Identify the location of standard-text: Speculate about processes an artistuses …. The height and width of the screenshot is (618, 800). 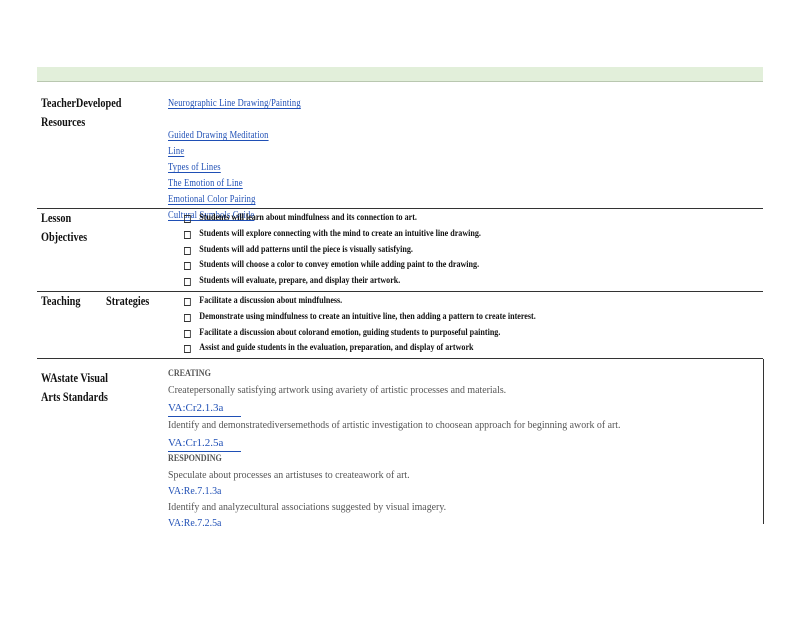
(289, 475).